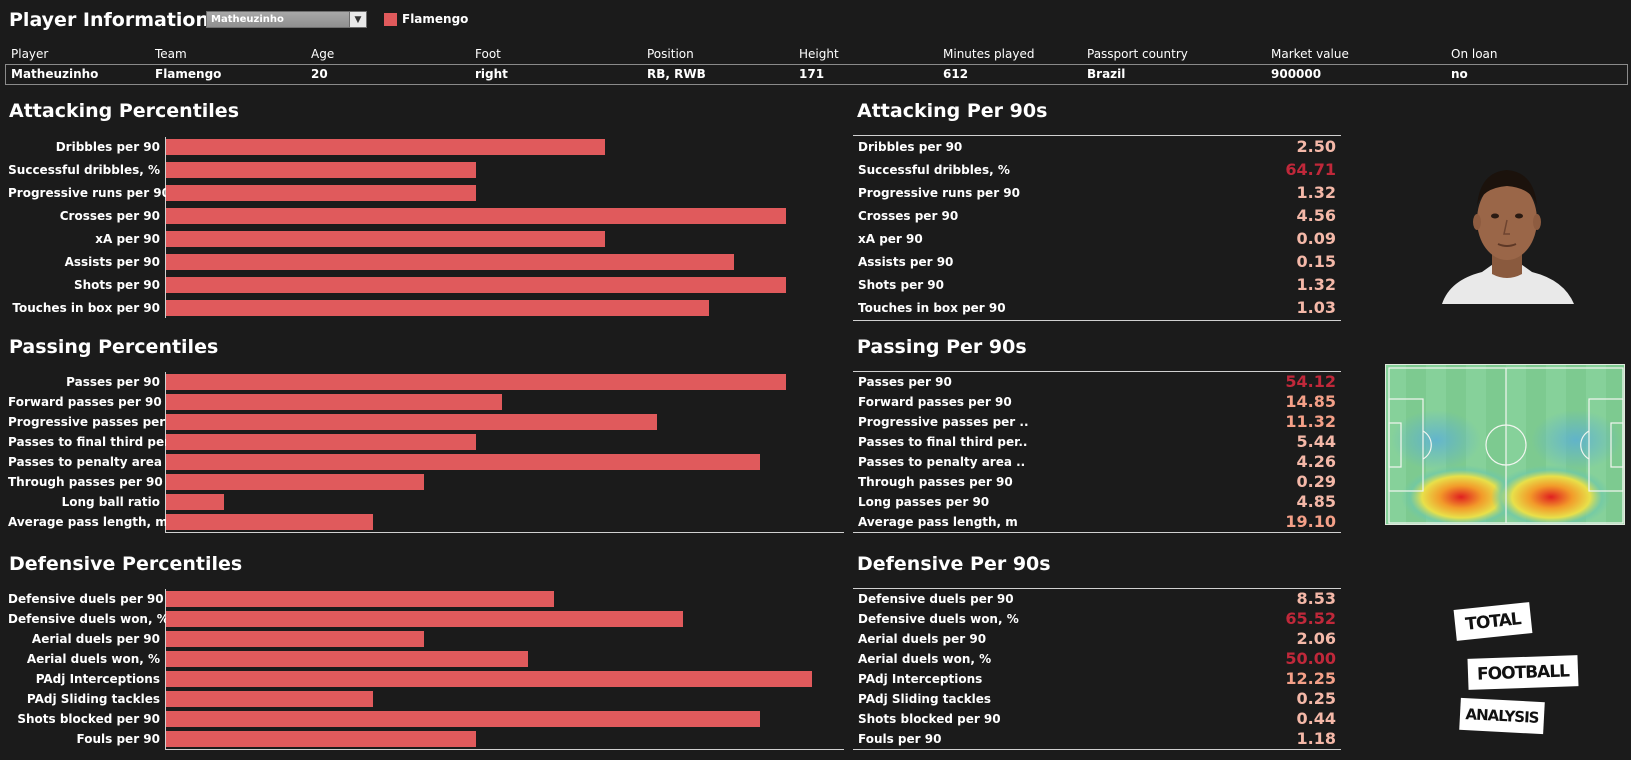  What do you see at coordinates (116, 285) in the screenshot?
I see `bar-label: Shots per 90` at bounding box center [116, 285].